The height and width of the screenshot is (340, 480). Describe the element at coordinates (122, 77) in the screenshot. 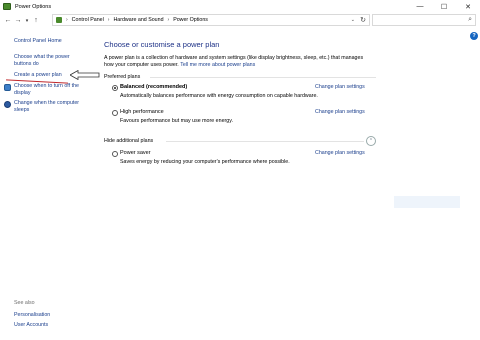

I see `preferred-plans-label: Preferred plans` at that location.